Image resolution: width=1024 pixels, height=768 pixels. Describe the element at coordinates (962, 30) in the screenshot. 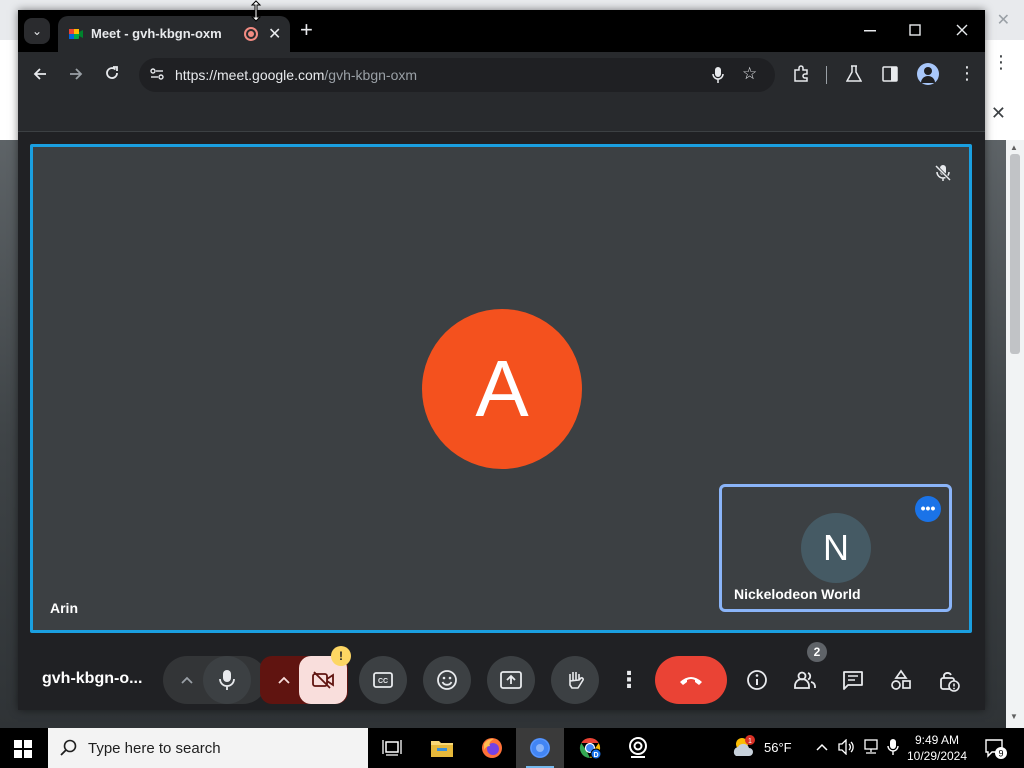

I see `window-close-icon` at that location.